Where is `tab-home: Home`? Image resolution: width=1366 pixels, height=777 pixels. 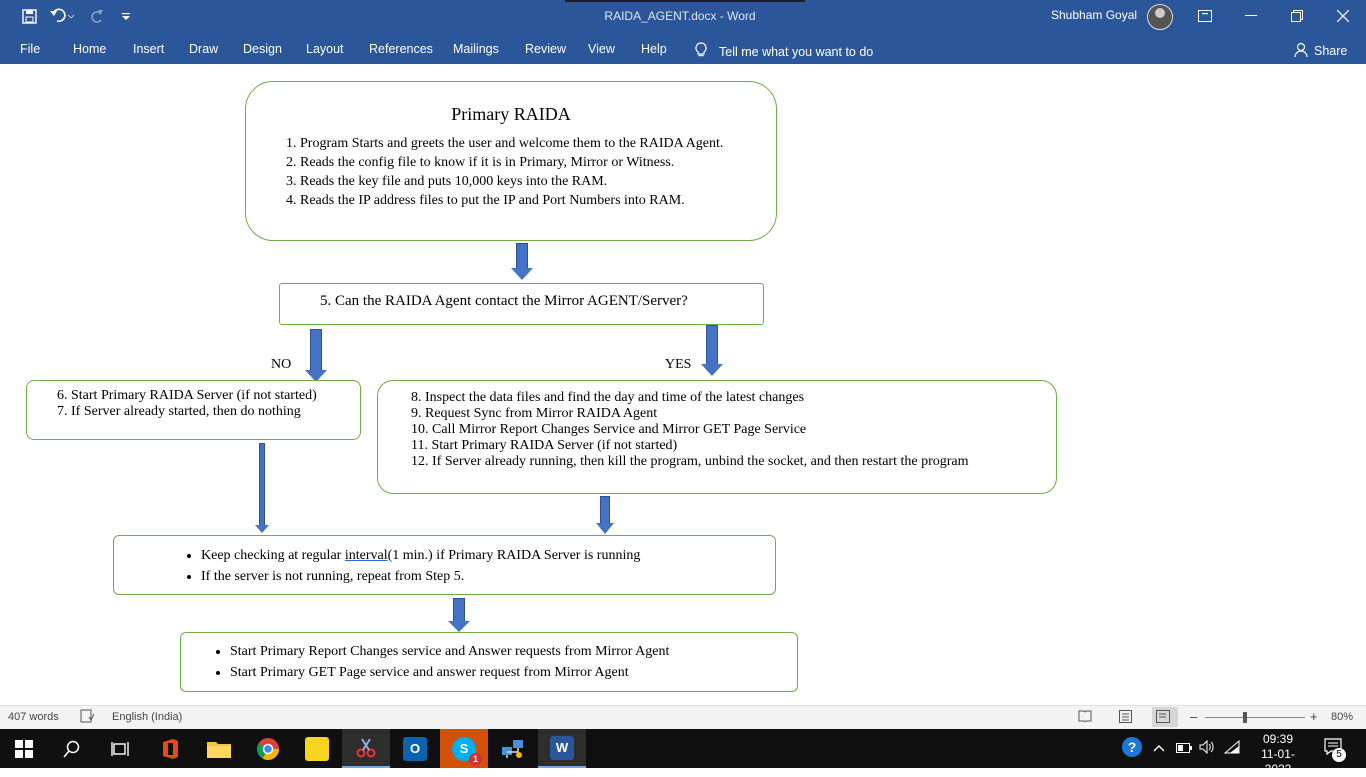 tab-home: Home is located at coordinates (89, 49).